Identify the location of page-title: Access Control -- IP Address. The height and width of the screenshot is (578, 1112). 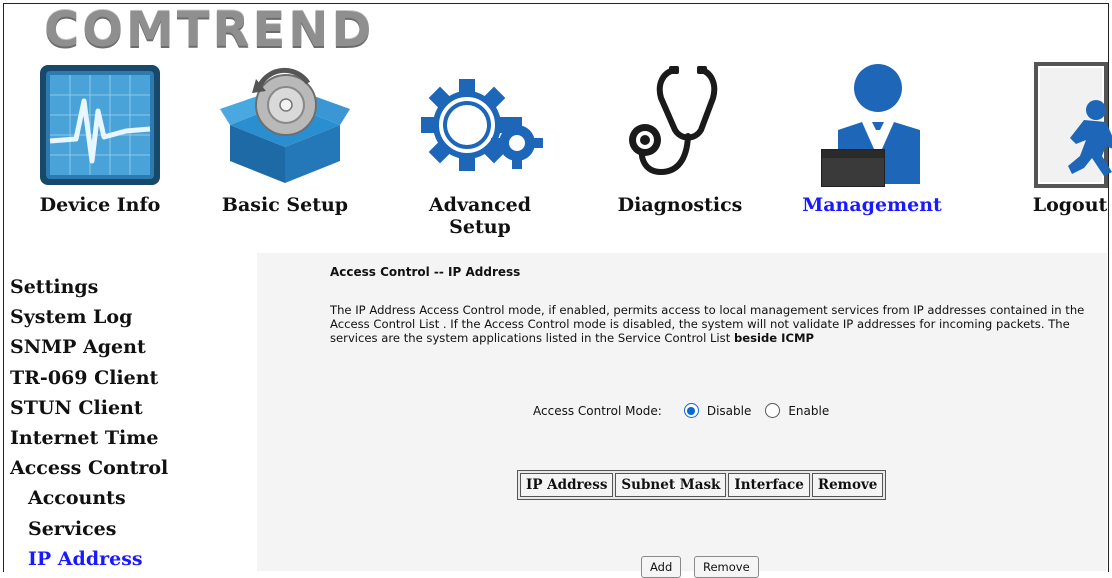
(425, 272).